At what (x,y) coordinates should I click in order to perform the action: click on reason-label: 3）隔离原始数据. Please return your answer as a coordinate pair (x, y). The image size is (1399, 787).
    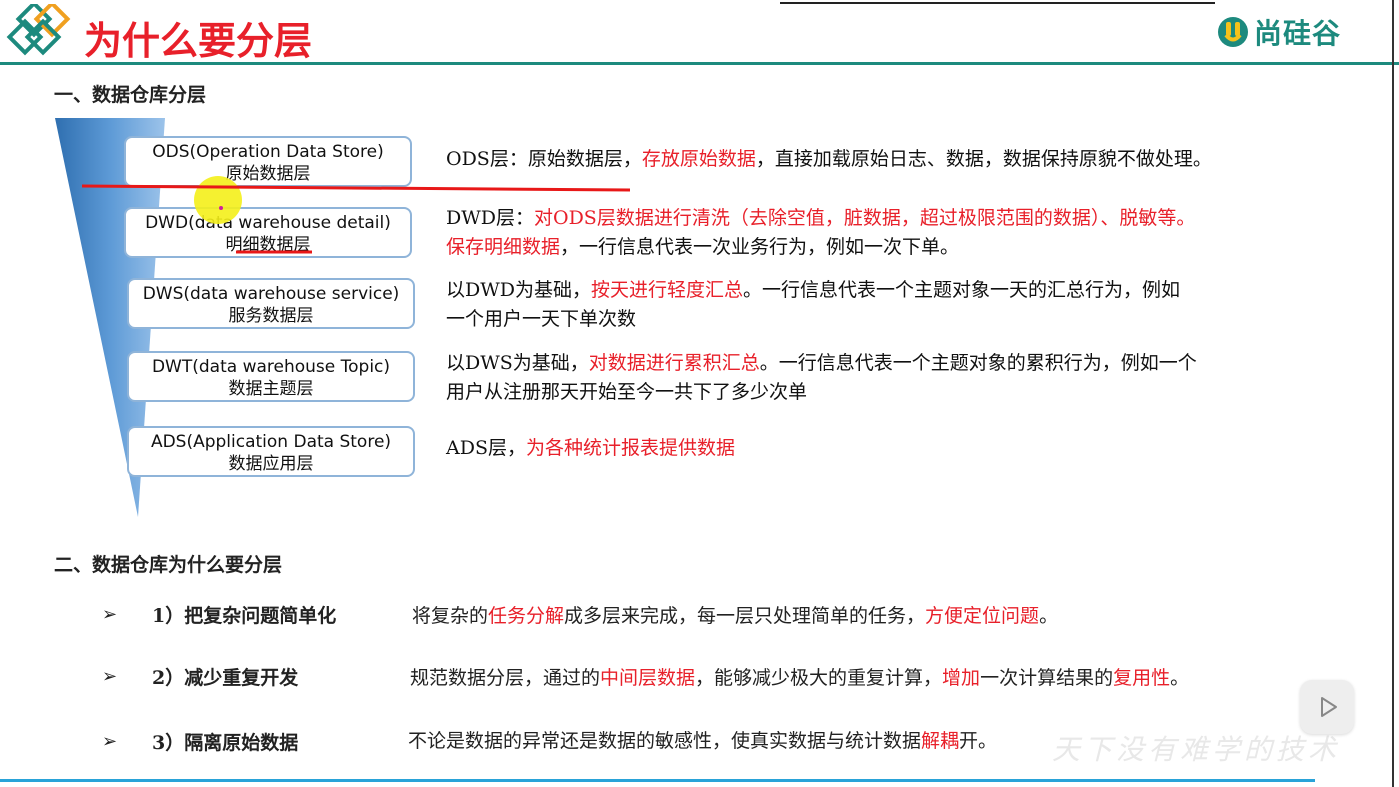
    Looking at the image, I should click on (225, 743).